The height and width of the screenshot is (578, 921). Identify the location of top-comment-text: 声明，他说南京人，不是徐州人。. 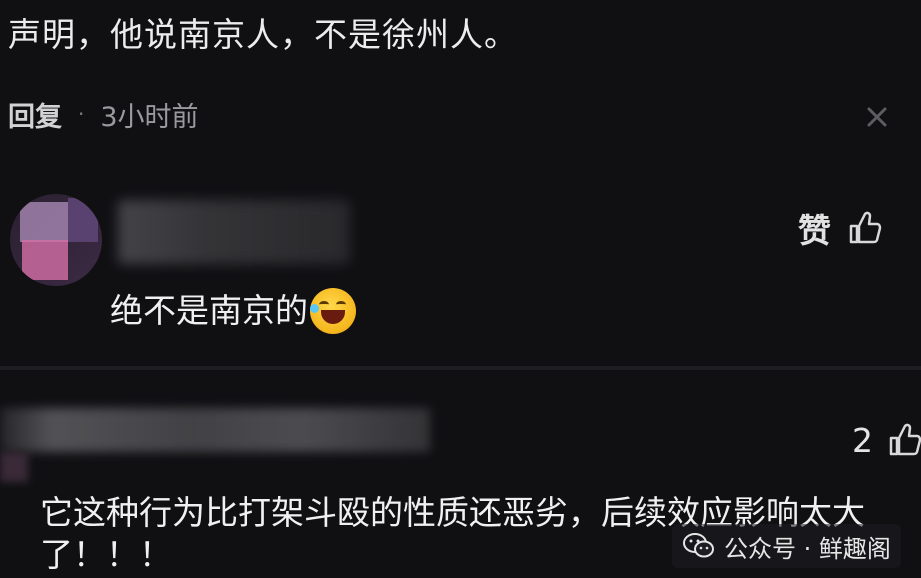
(263, 34).